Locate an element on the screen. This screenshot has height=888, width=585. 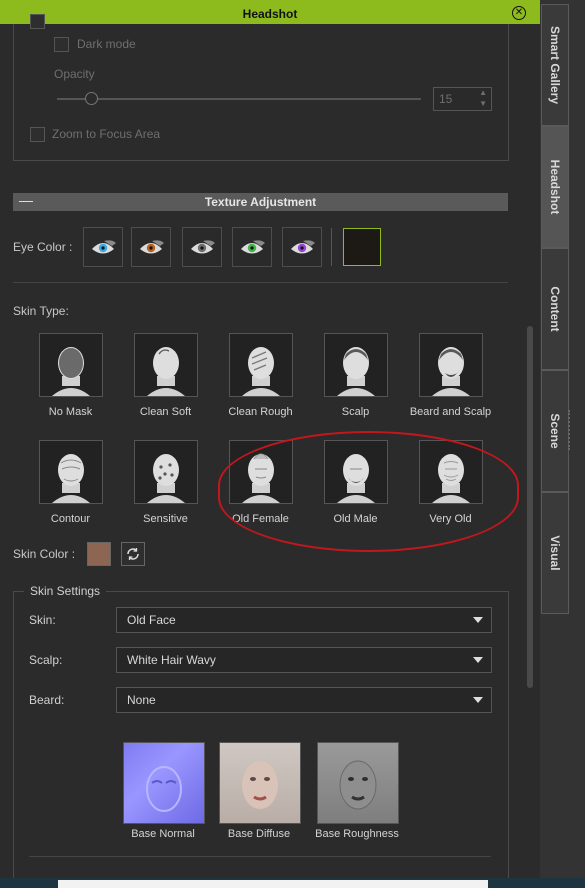
base-diffuse-thumbnail is located at coordinates (260, 783).